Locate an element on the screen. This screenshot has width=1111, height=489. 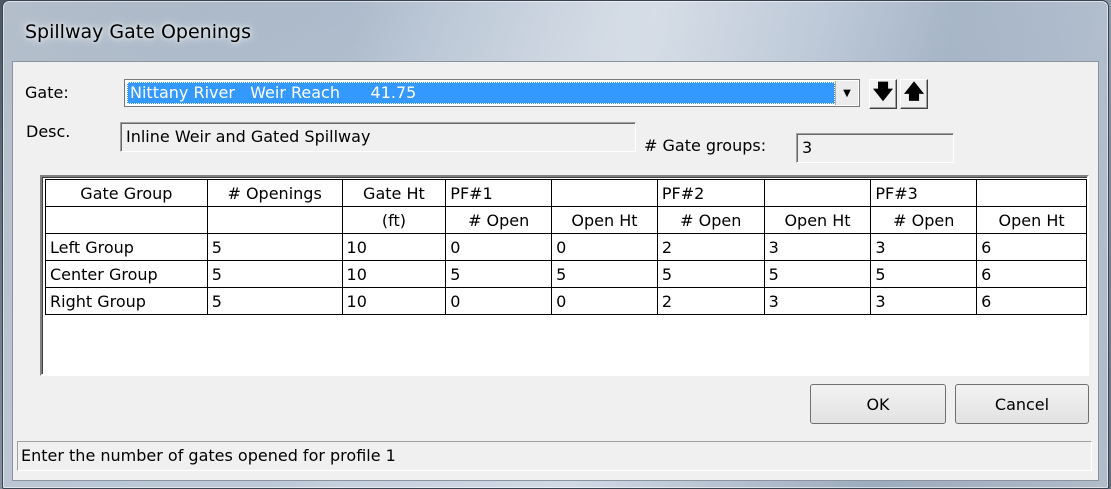
table-row: Center Group 5 10 5 5 5 5 5 6 is located at coordinates (566, 274).